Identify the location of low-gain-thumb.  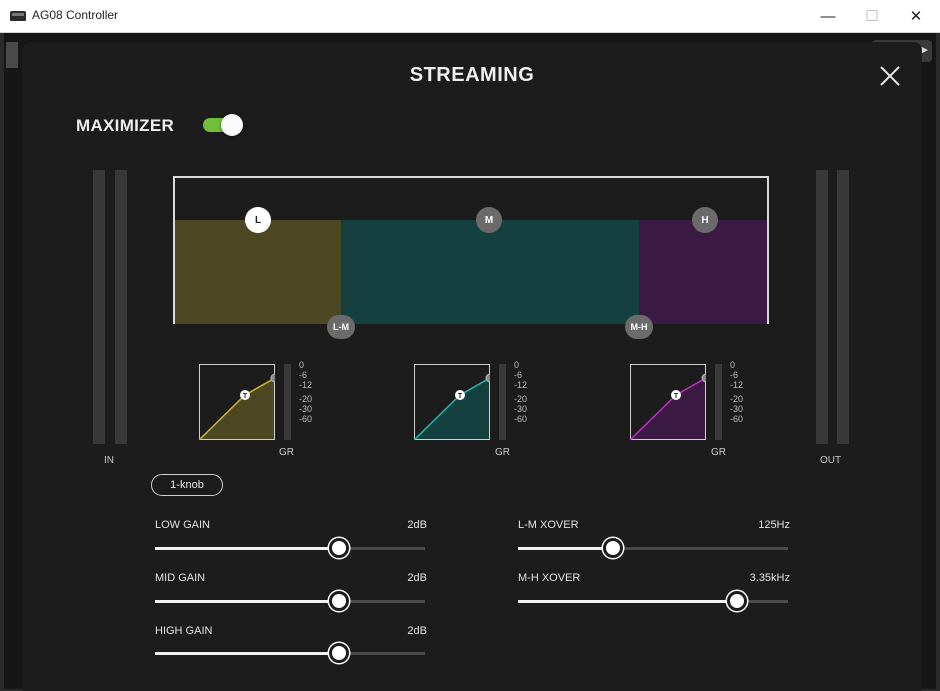
(338, 548).